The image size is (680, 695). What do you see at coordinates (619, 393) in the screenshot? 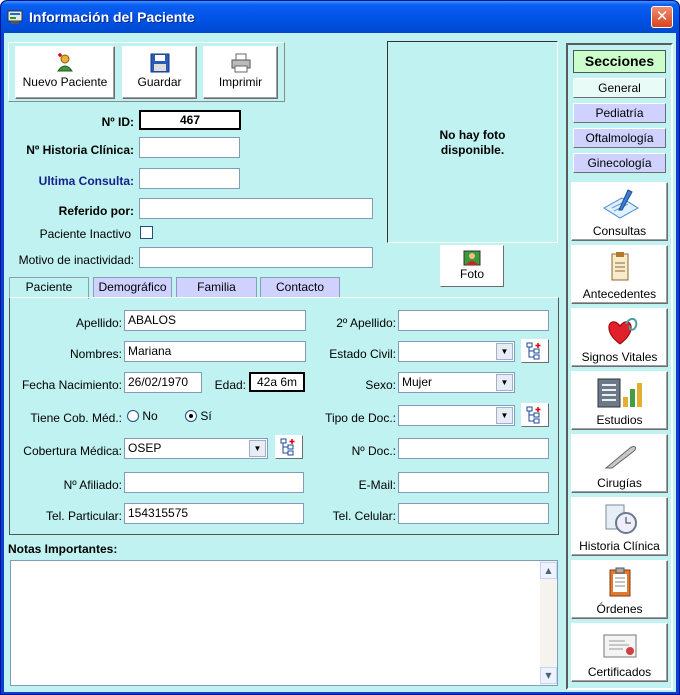
I see `xray-chart-icon` at bounding box center [619, 393].